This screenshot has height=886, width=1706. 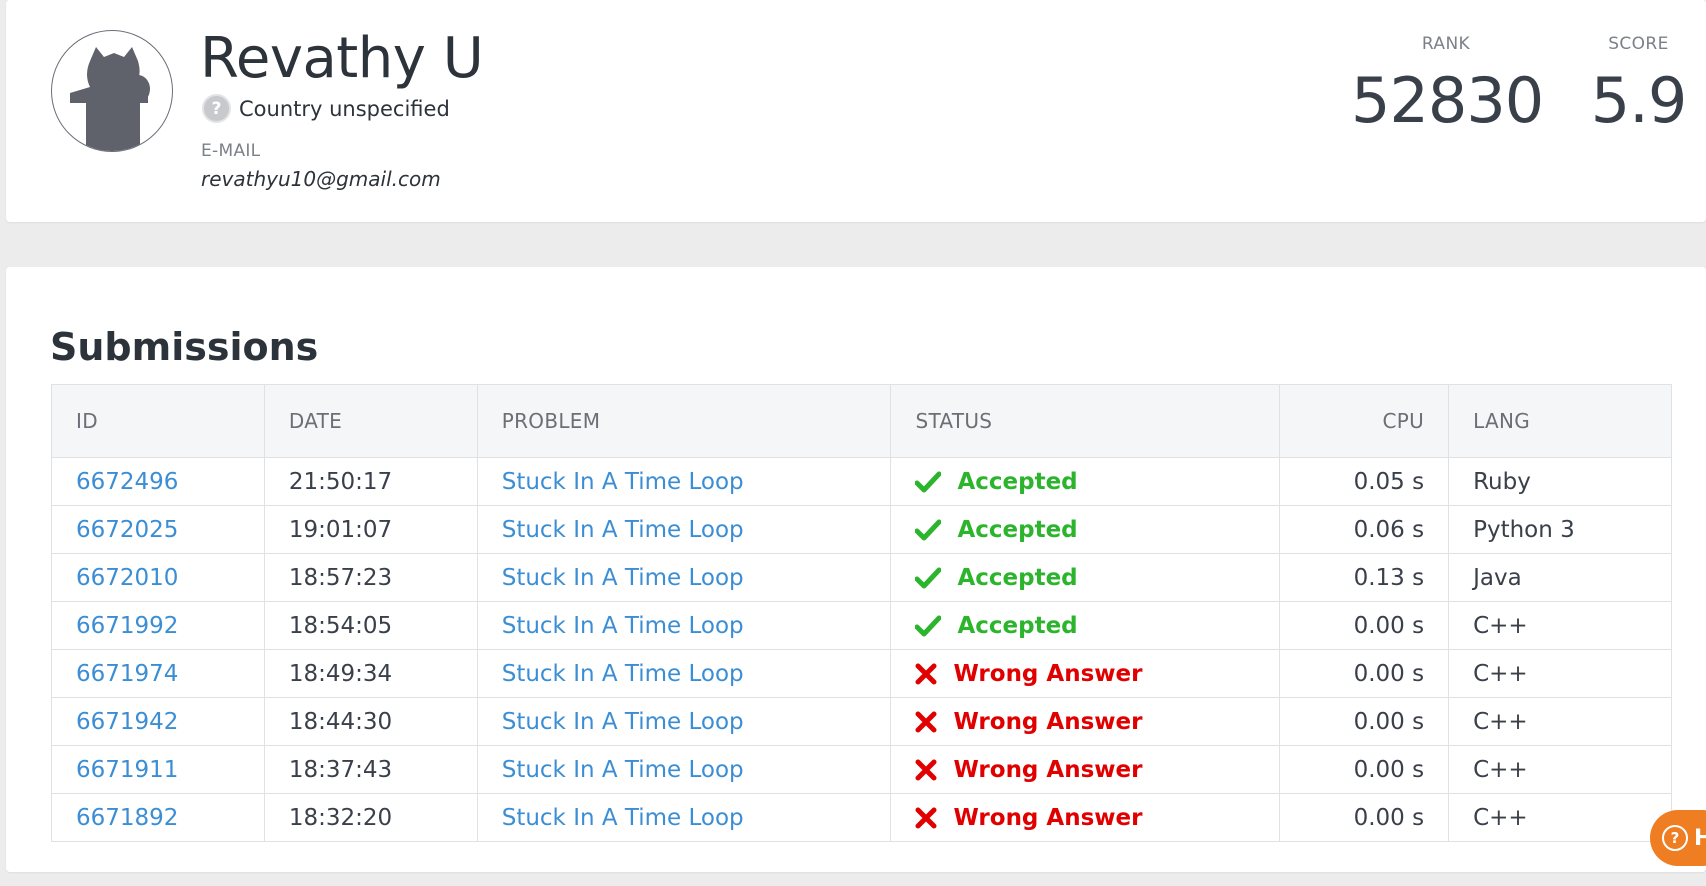 I want to click on cell-date: 21:50:17, so click(x=370, y=481).